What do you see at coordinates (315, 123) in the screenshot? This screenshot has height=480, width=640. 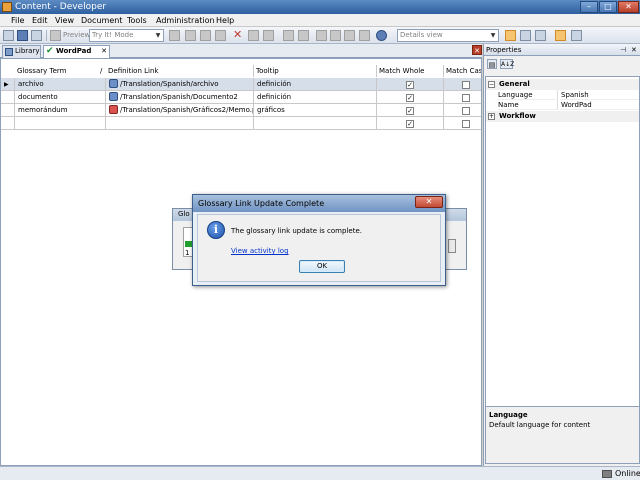 I see `tooltip-cell` at bounding box center [315, 123].